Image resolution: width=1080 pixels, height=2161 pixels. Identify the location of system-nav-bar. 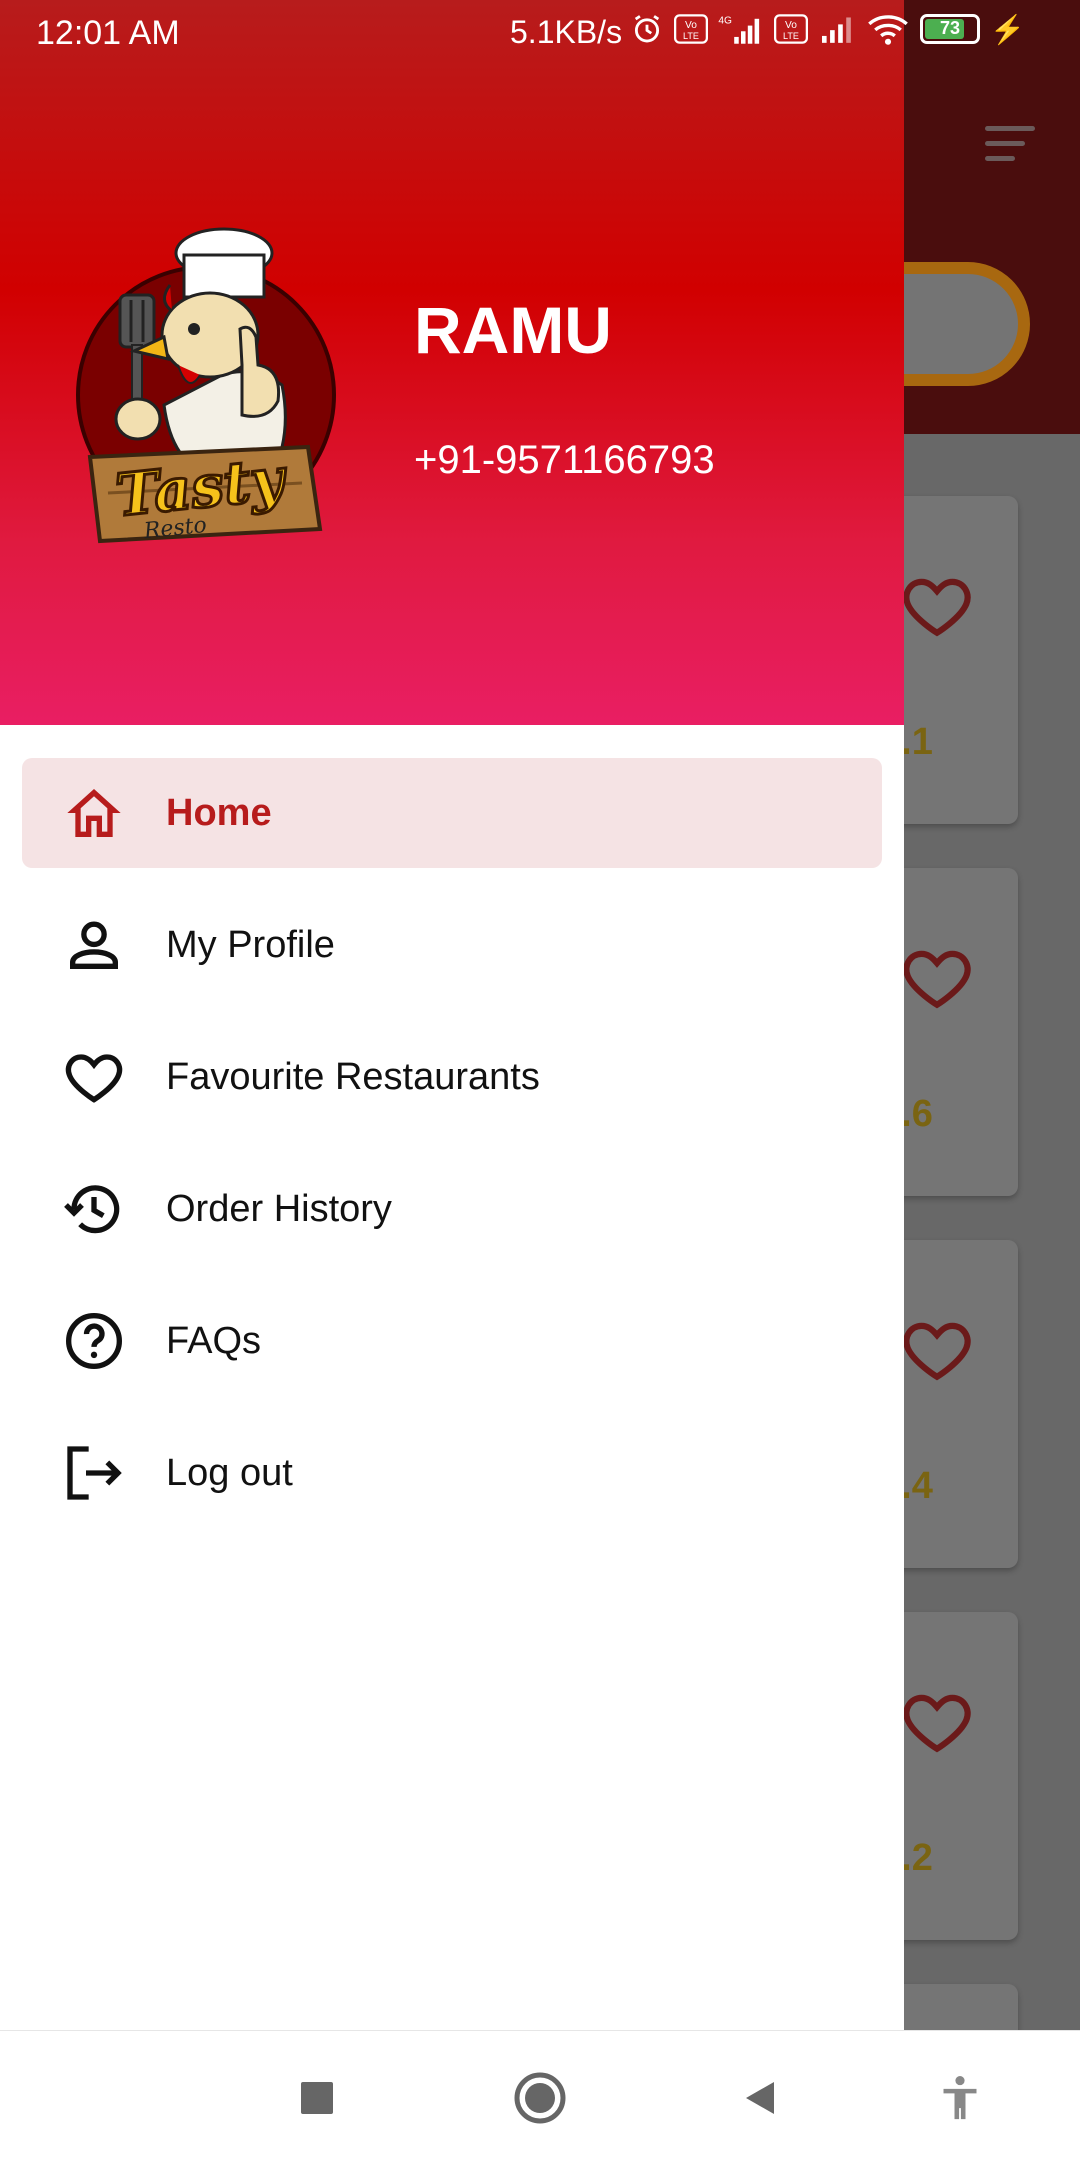
(540, 2095).